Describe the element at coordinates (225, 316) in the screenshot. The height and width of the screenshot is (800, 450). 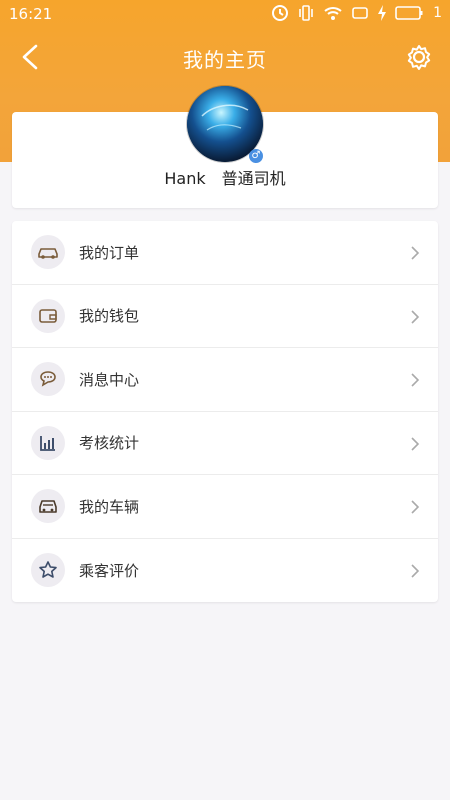
I see `menu-item-wallet: 我的钱包` at that location.